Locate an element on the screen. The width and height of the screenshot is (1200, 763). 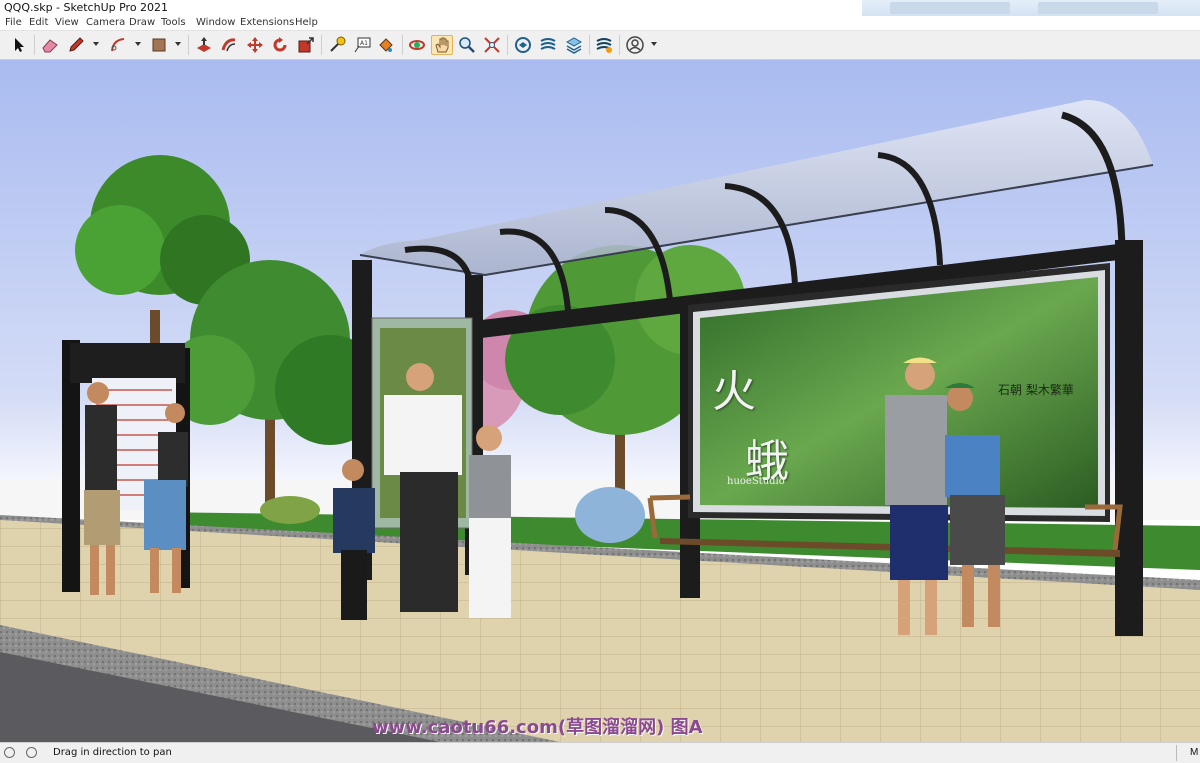
pan-tool-button is located at coordinates (442, 45).